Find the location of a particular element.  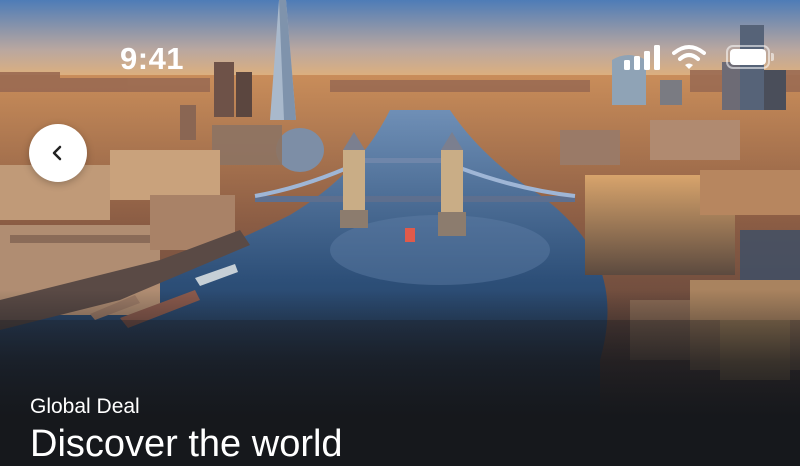

deal-title: Discover the world is located at coordinates (186, 444).